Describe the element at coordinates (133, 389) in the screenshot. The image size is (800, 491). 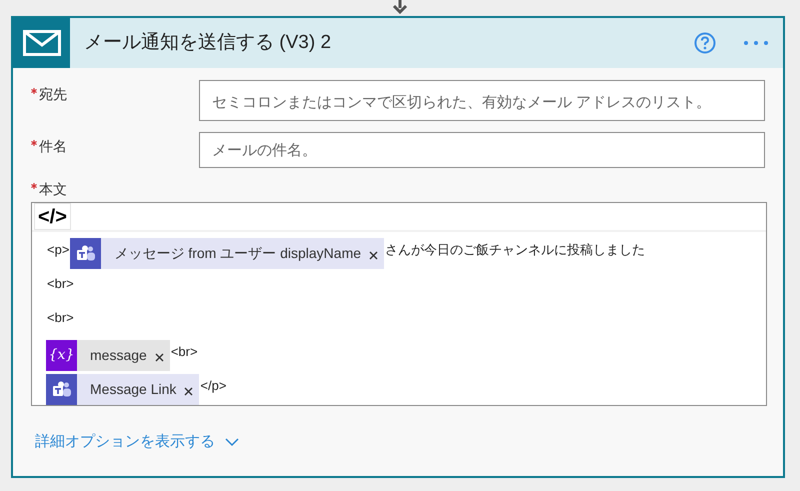
I see `token-label: Message Link` at that location.